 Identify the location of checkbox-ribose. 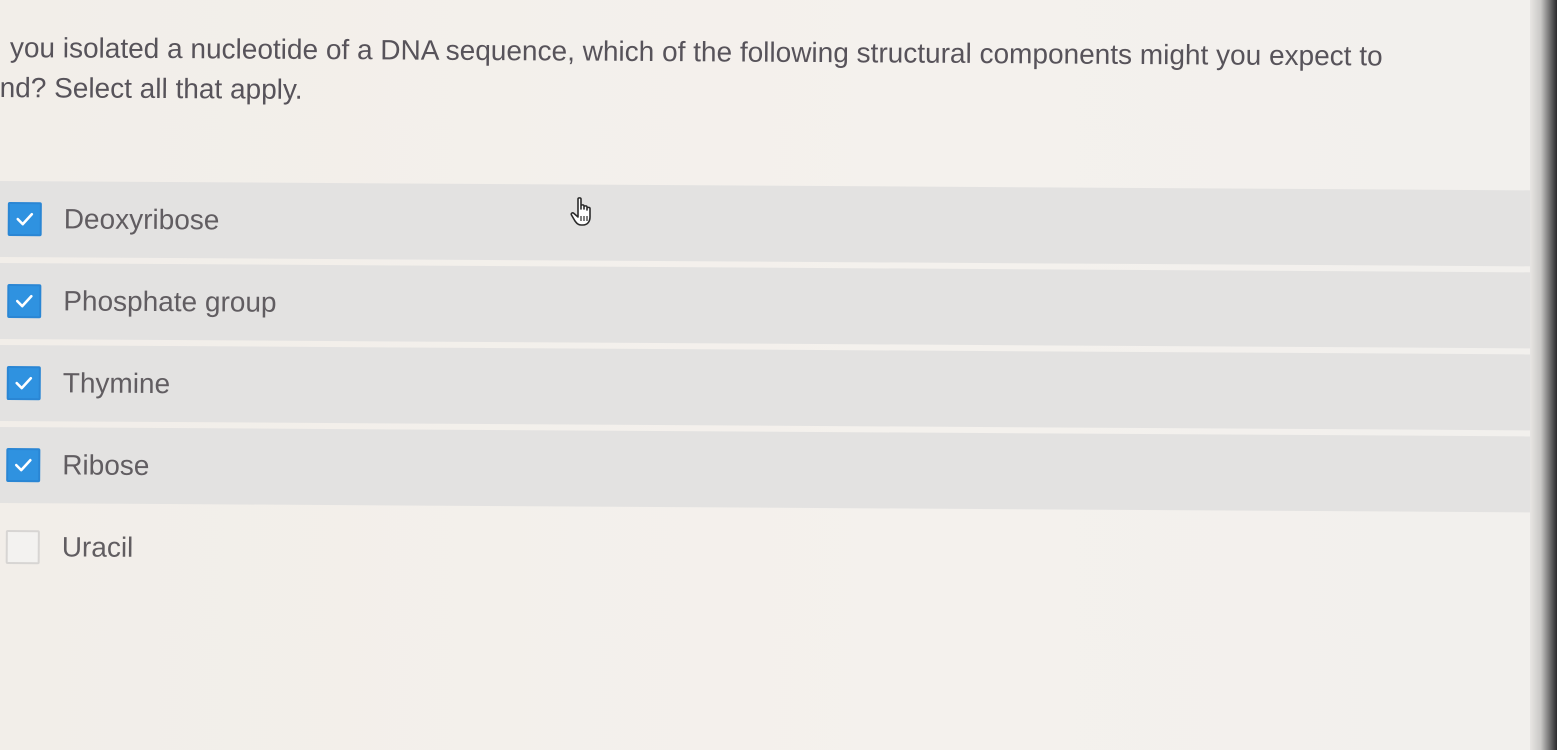
(23, 465).